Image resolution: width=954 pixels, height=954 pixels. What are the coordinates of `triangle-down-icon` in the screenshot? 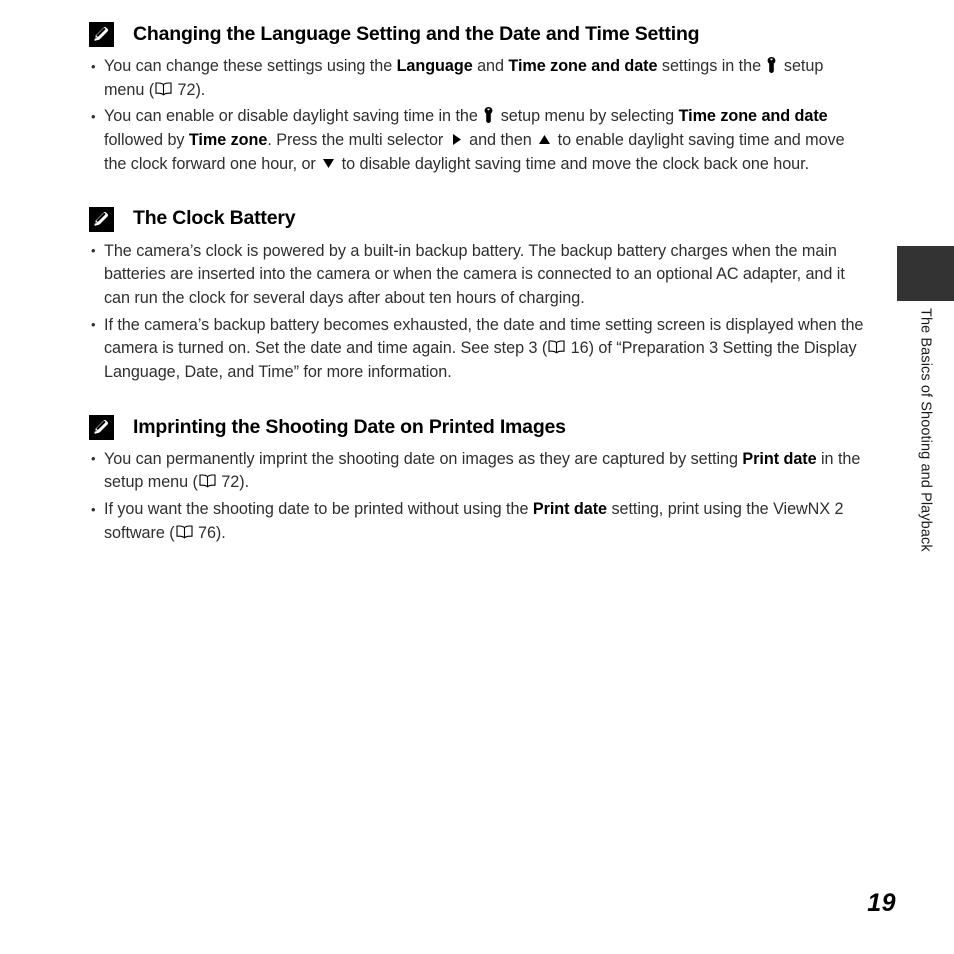 It's located at (328, 163).